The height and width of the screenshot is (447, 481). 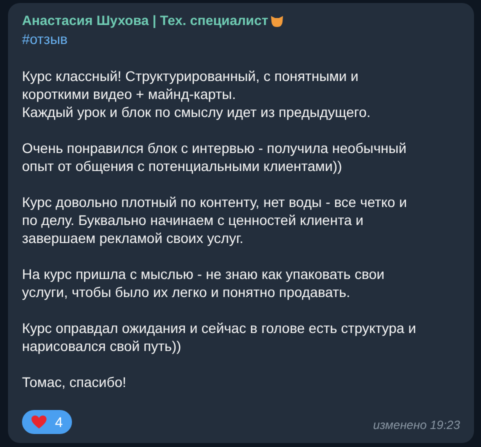 What do you see at coordinates (214, 220) in the screenshot?
I see `message-paragraph: Курс довольно плотный по контенту, нет воды - все четко и по делу. Буквально начинаем с ценностей клиента и завершаем рекламой своих услуг.` at bounding box center [214, 220].